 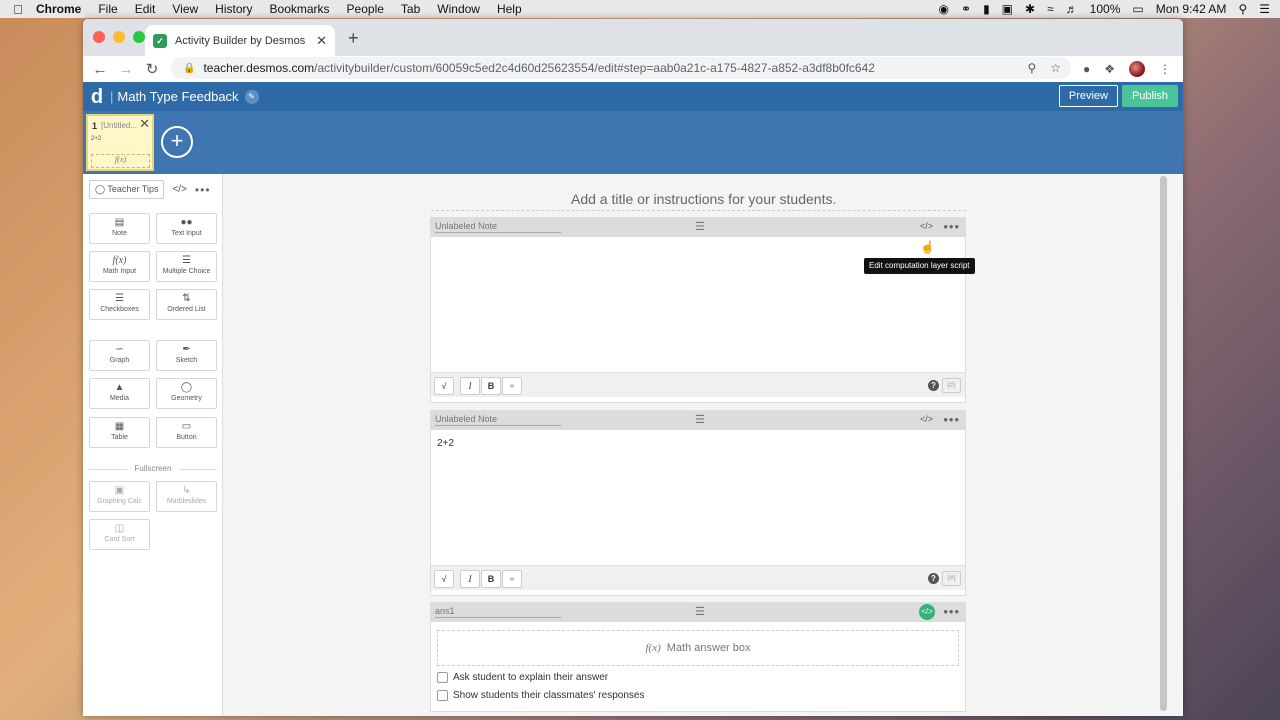 I want to click on bookmark-star-icon: ☆, so click(x=1055, y=68).